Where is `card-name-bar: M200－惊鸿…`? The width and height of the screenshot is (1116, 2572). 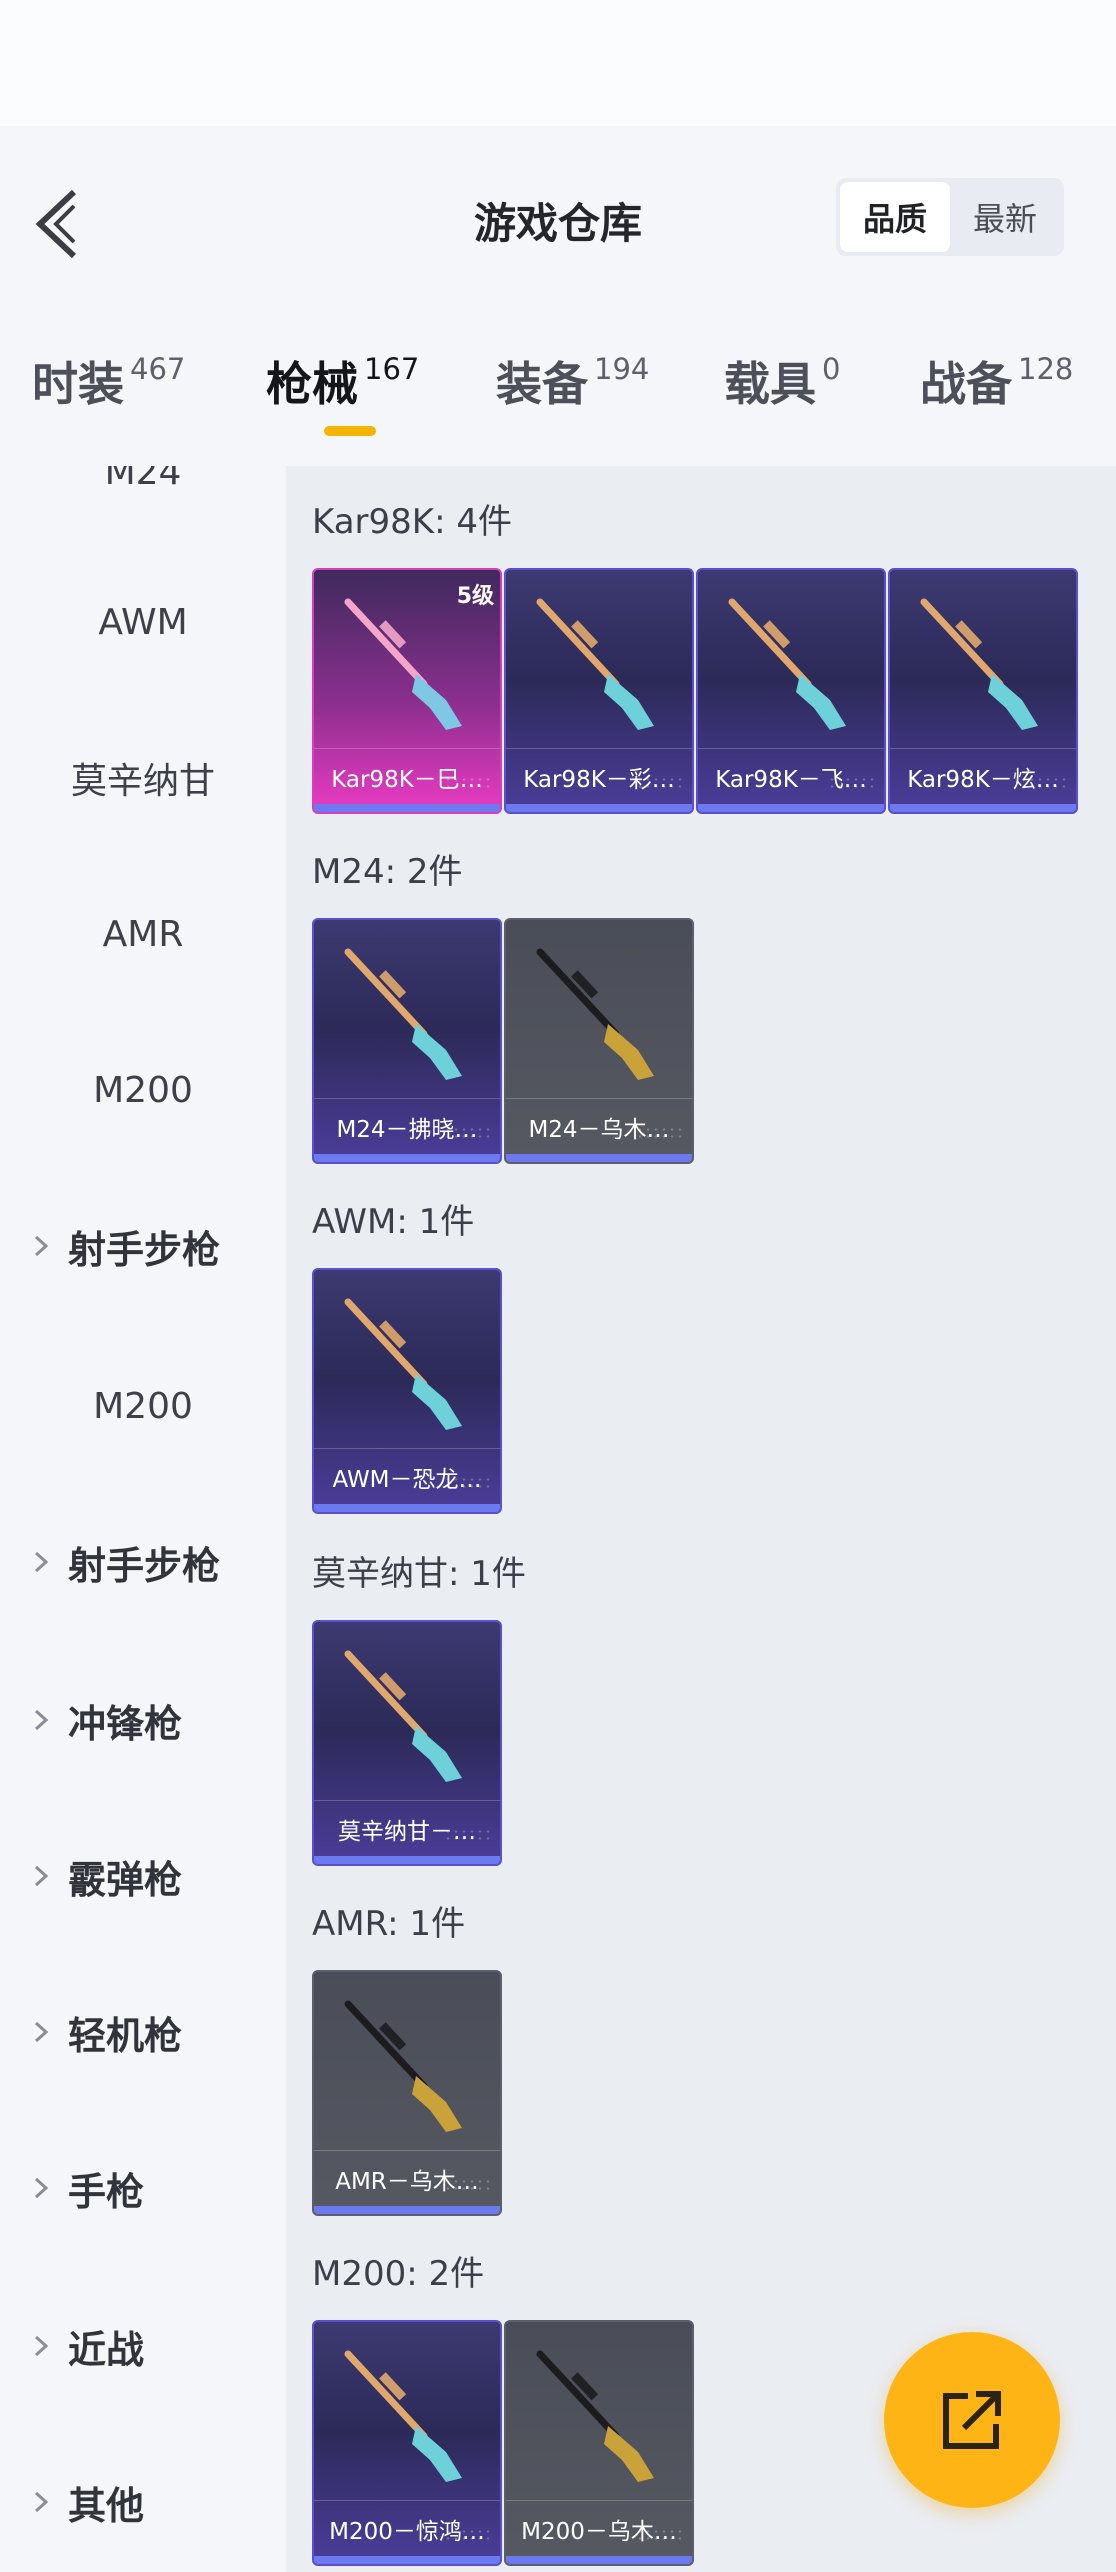
card-name-bar: M200－惊鸿… is located at coordinates (407, 2528).